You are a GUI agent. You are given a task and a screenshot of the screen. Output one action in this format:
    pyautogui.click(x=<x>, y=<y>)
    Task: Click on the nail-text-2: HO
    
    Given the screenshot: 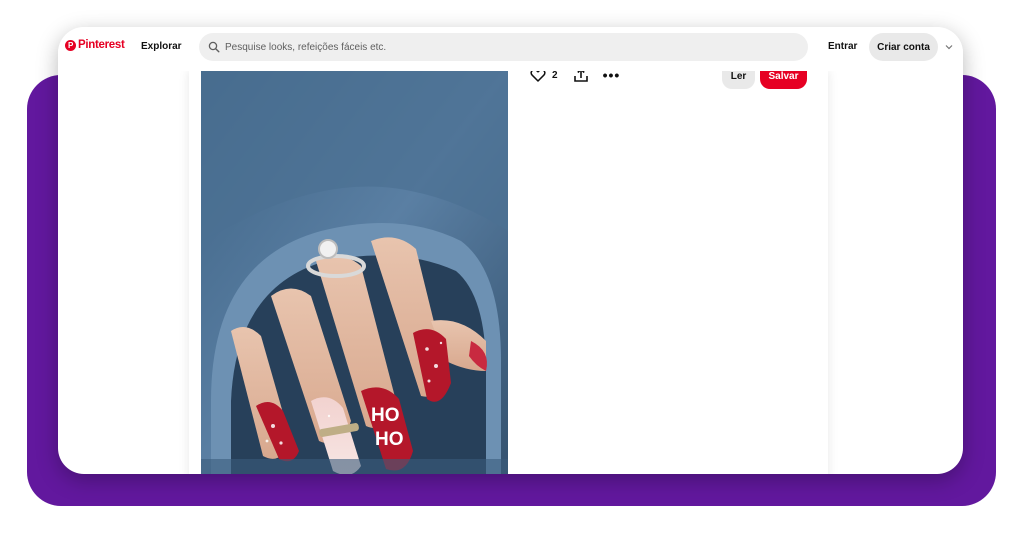 What is the action you would take?
    pyautogui.click(x=389, y=439)
    